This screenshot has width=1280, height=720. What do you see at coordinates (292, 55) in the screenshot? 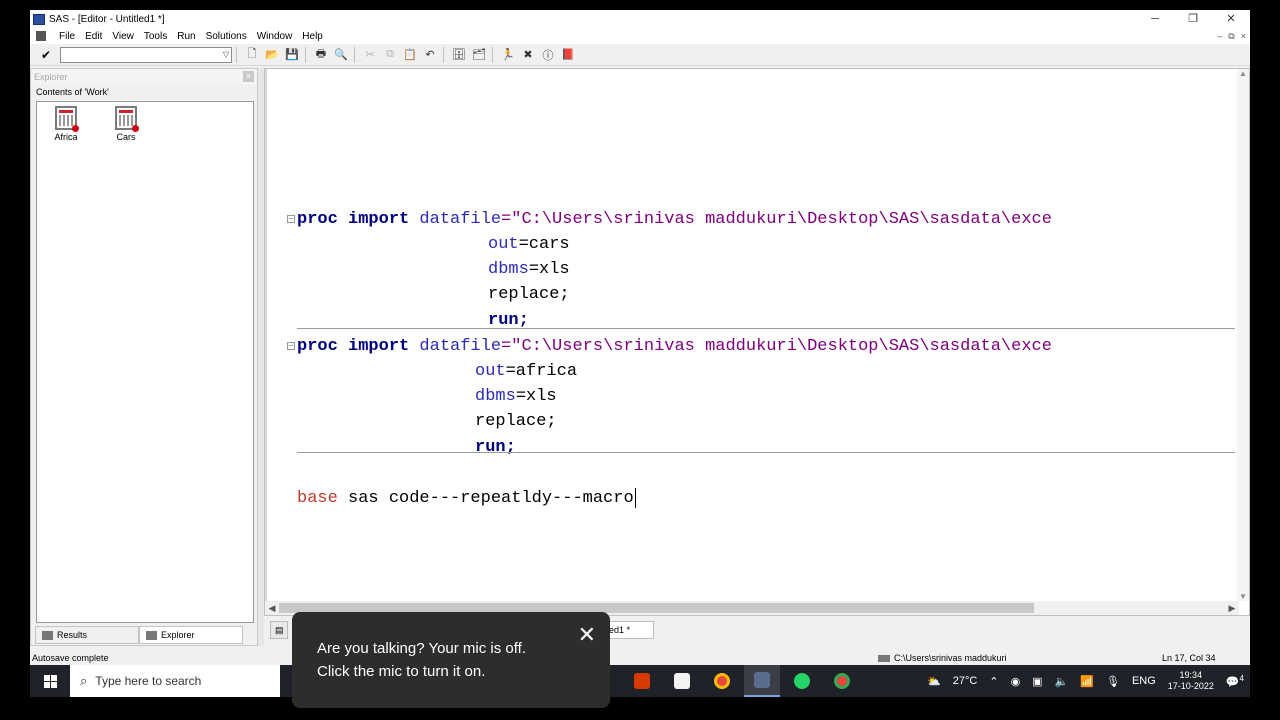
I see `save-icon: 💾` at bounding box center [292, 55].